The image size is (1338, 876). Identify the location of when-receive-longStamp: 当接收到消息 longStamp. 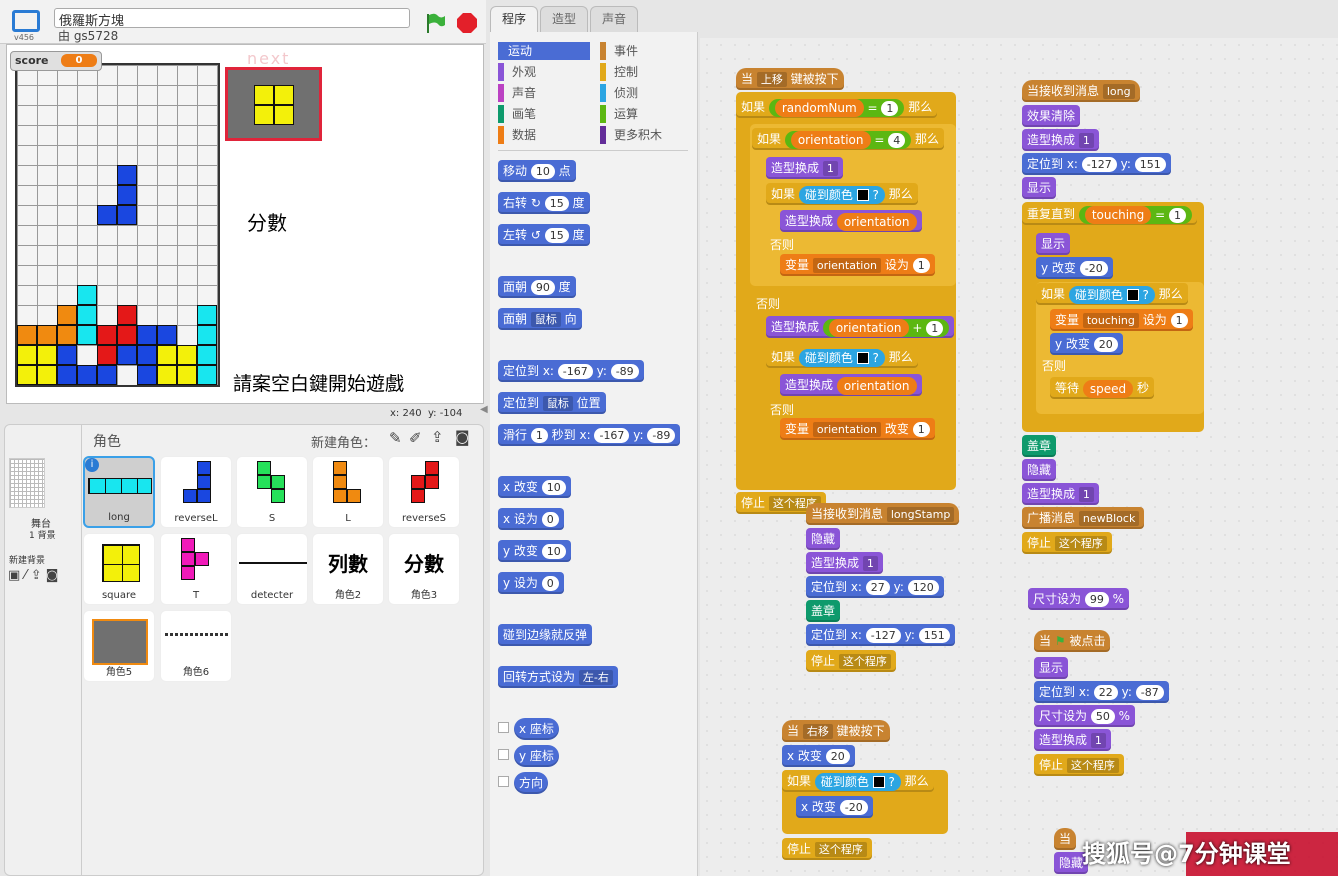
(883, 514).